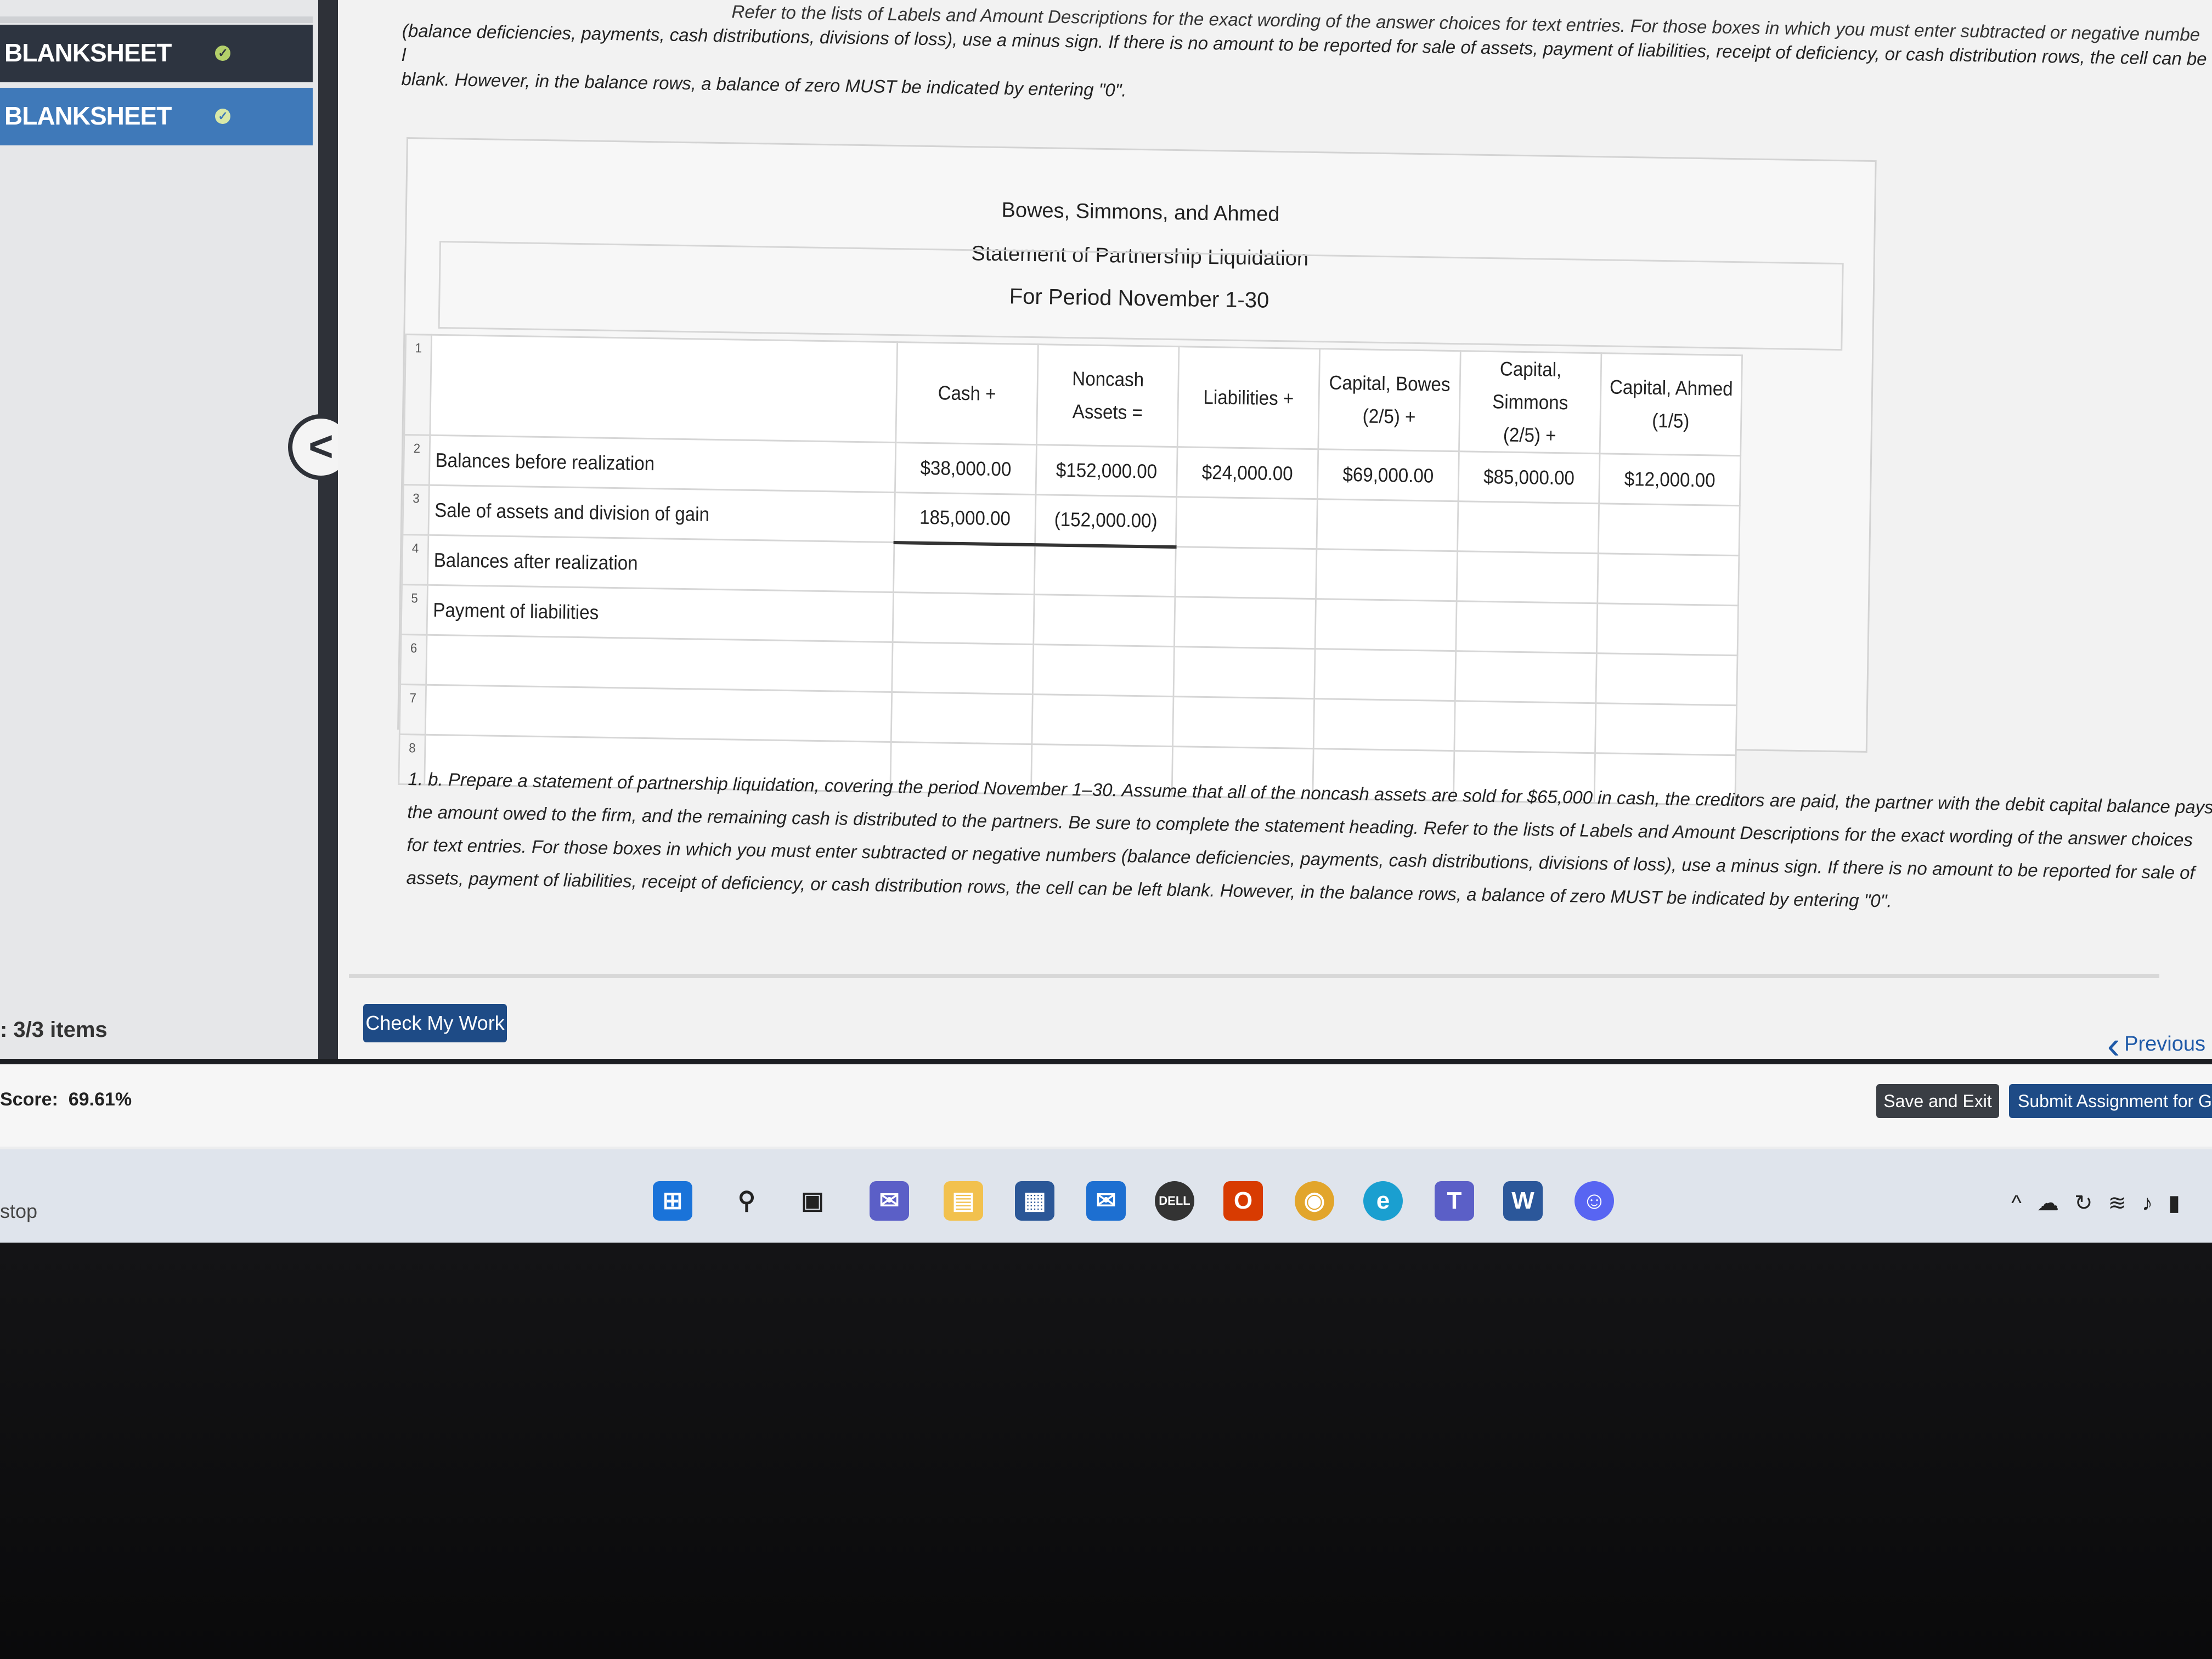 The width and height of the screenshot is (2212, 1659). Describe the element at coordinates (1174, 1201) in the screenshot. I see `dell-icon: DELL` at that location.